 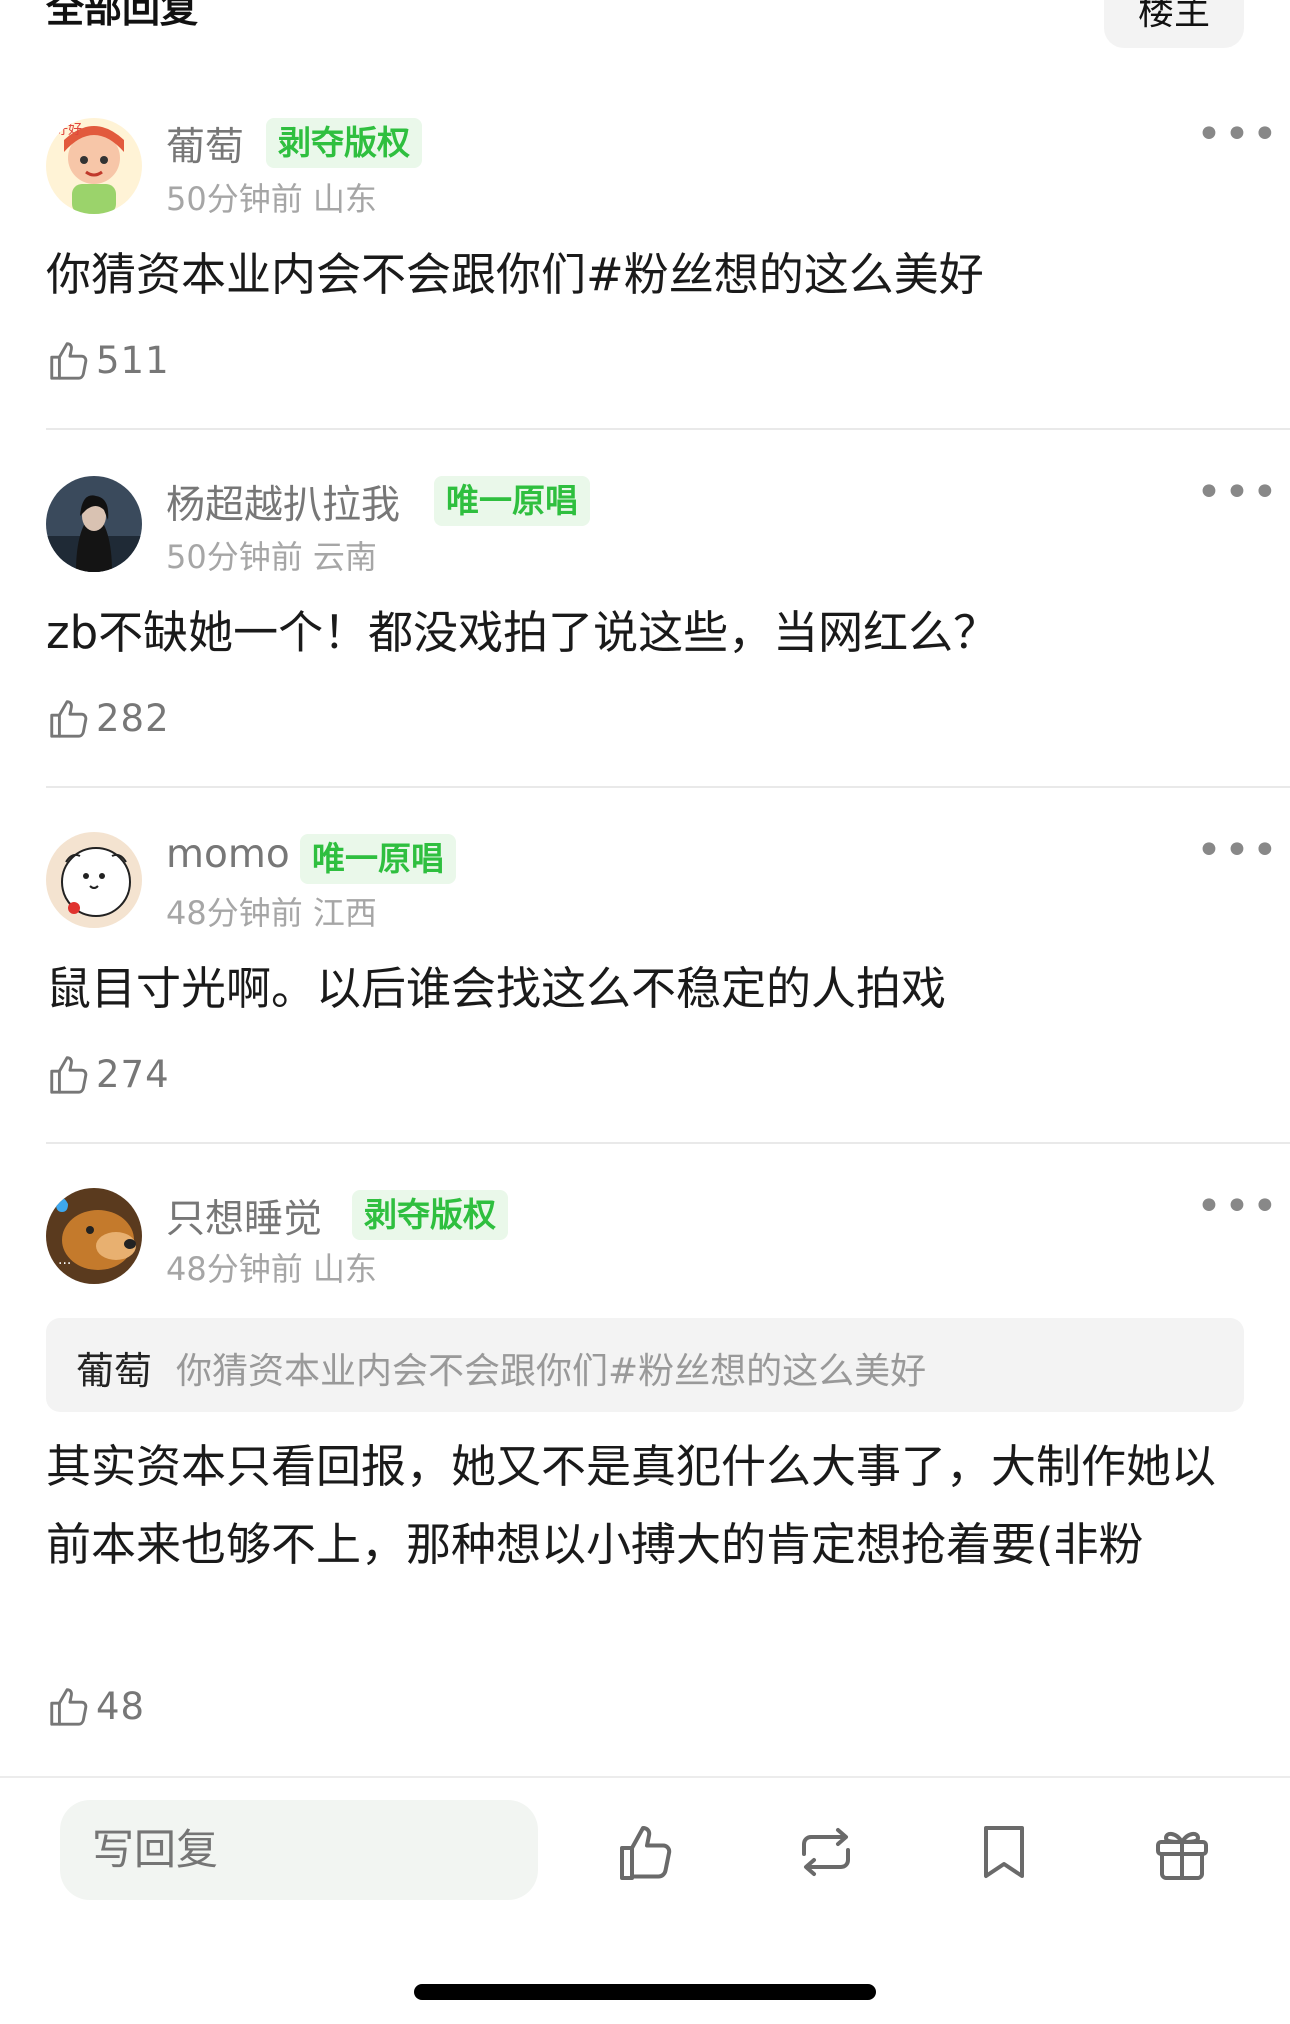 What do you see at coordinates (299, 1850) in the screenshot?
I see `reply-input` at bounding box center [299, 1850].